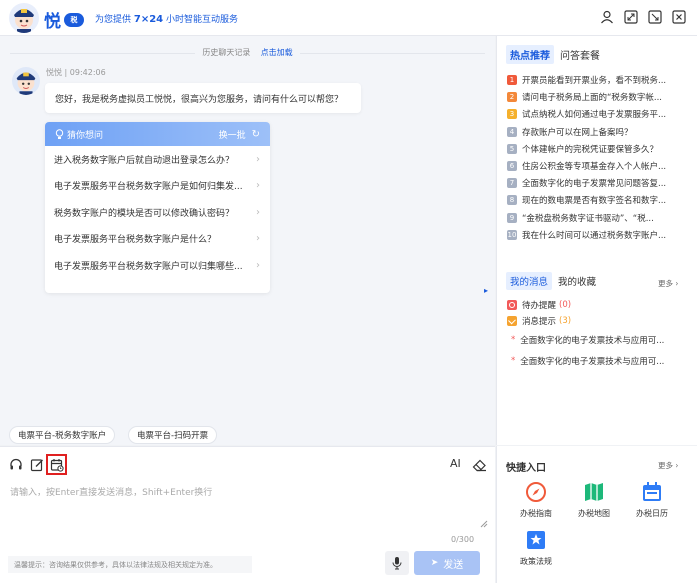 This screenshot has height=583, width=697. I want to click on guess-item: 电子发票服务平台税务数字账户是如何归集发... ›, so click(157, 186).